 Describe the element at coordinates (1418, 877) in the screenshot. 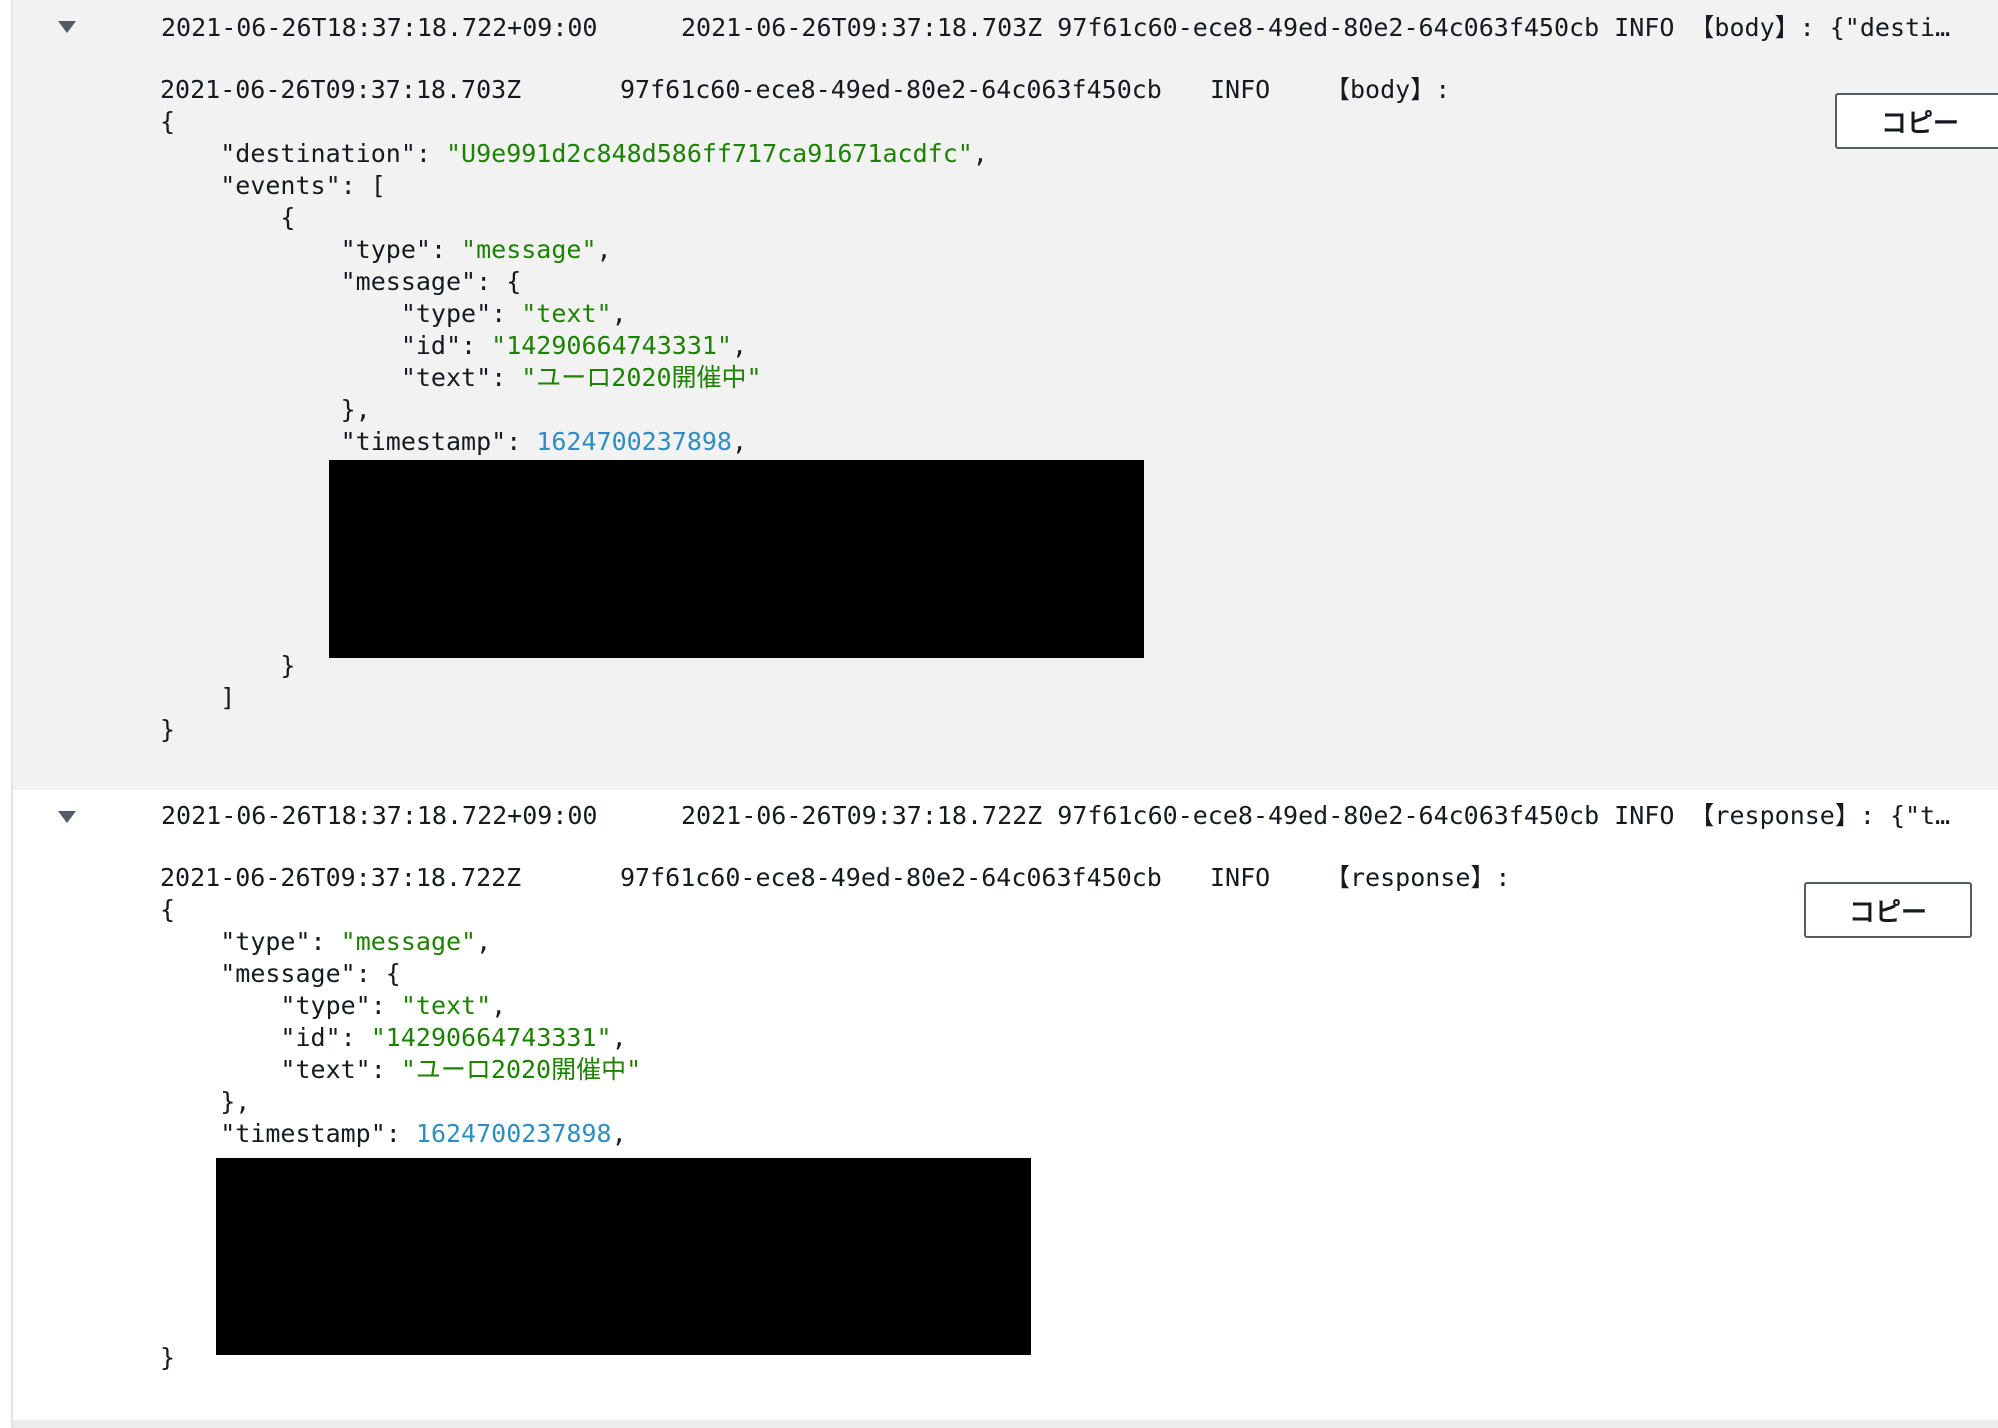

I see `log-line-tag: 【response】:` at that location.